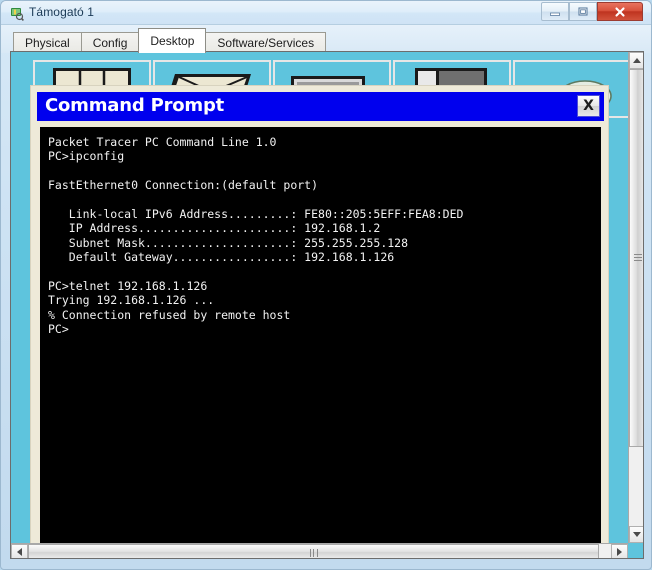 This screenshot has width=652, height=570. What do you see at coordinates (16, 13) in the screenshot?
I see `packet-tracer-device-icon` at bounding box center [16, 13].